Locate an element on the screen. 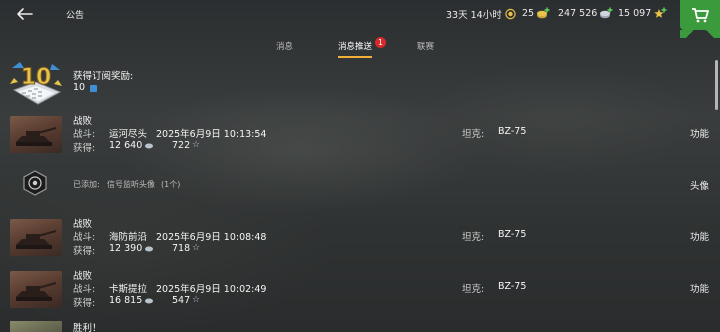 This screenshot has height=332, width=720. back-button is located at coordinates (24, 14).